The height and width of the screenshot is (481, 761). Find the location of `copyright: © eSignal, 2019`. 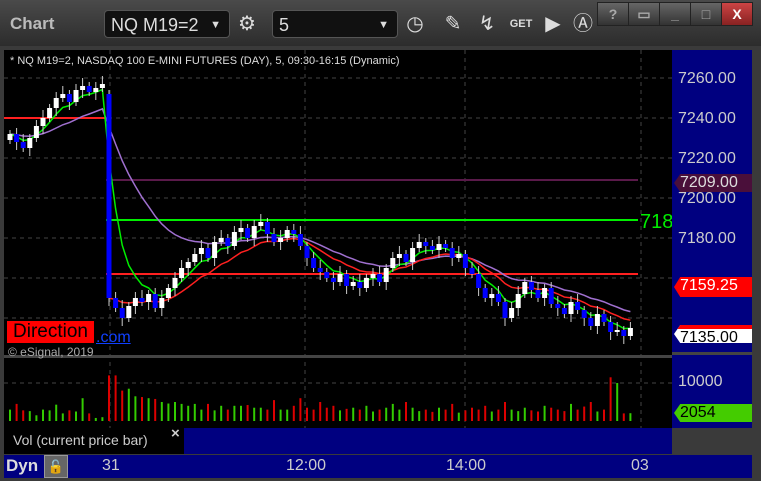

copyright: © eSignal, 2019 is located at coordinates (51, 352).